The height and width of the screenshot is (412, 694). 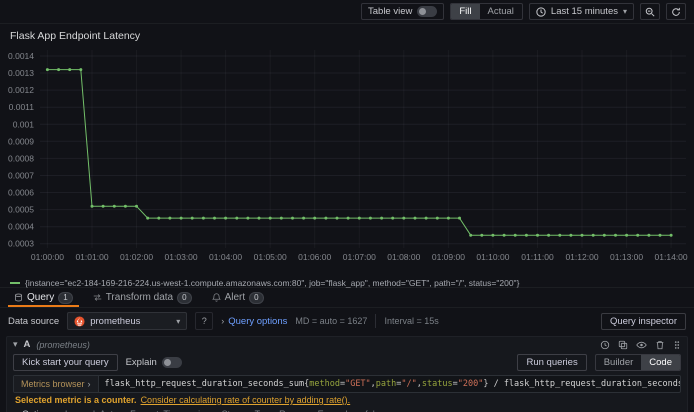 What do you see at coordinates (258, 321) in the screenshot?
I see `query-options-label: Query options` at bounding box center [258, 321].